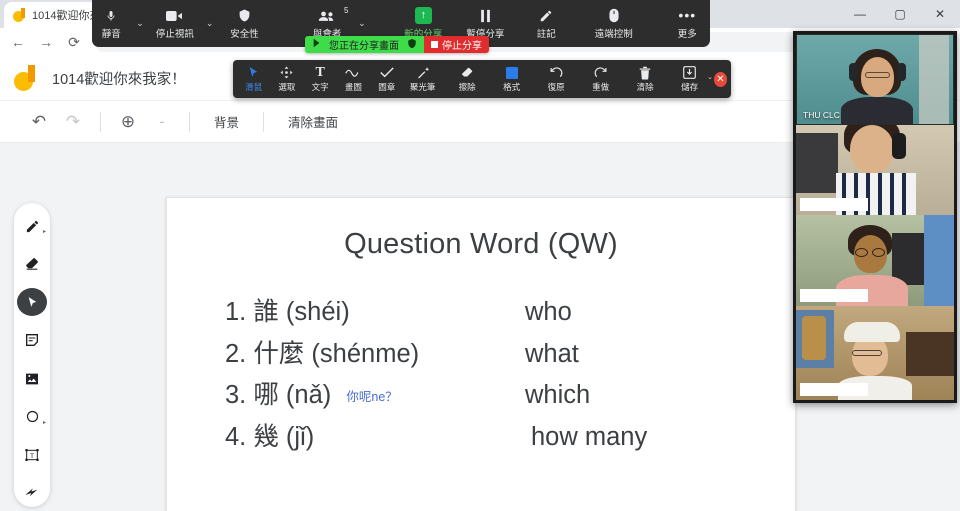 This screenshot has height=511, width=960. I want to click on participant-name-4-redacted, so click(834, 389).